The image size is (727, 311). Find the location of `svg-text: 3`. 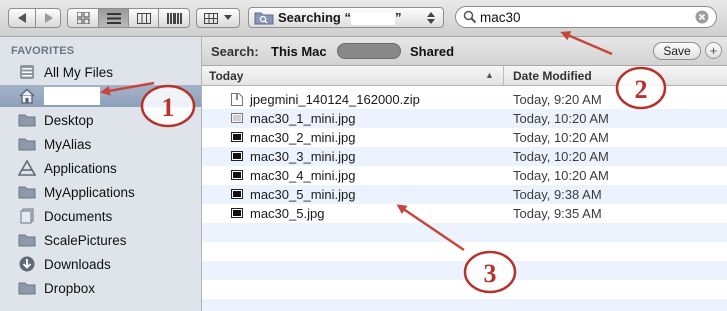

svg-text: 3 is located at coordinates (490, 273).